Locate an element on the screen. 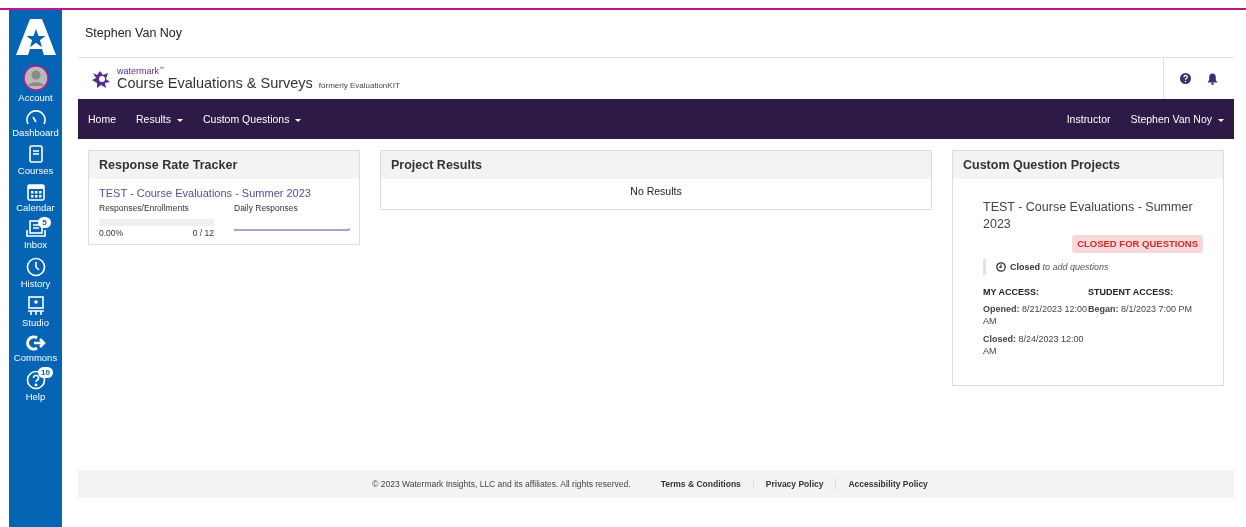 The height and width of the screenshot is (527, 1246). inbox-icon is located at coordinates (35, 229).